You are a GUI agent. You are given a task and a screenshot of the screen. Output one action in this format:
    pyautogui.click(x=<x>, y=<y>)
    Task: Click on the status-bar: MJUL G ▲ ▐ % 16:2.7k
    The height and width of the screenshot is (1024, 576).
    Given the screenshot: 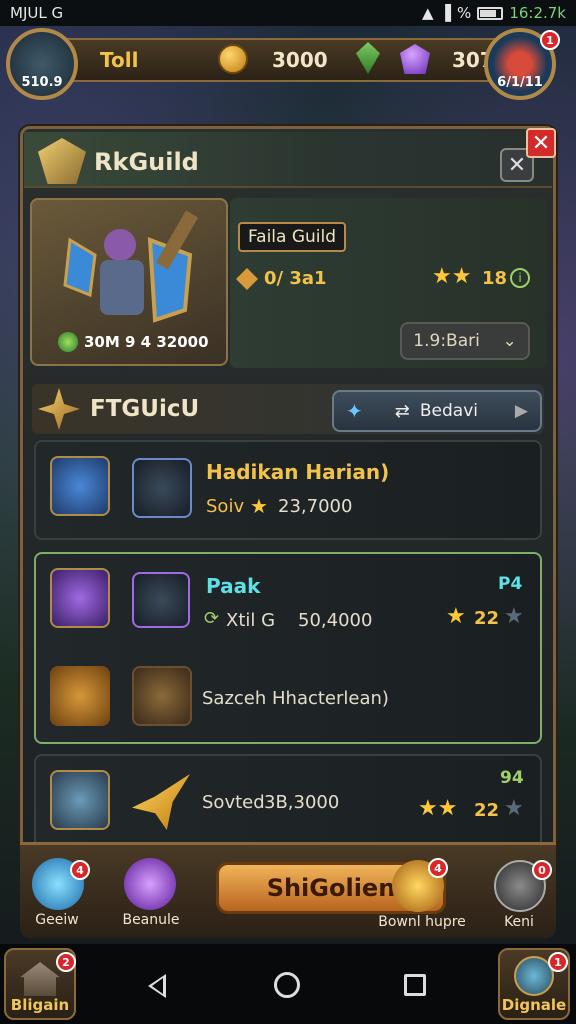 What is the action you would take?
    pyautogui.click(x=288, y=13)
    